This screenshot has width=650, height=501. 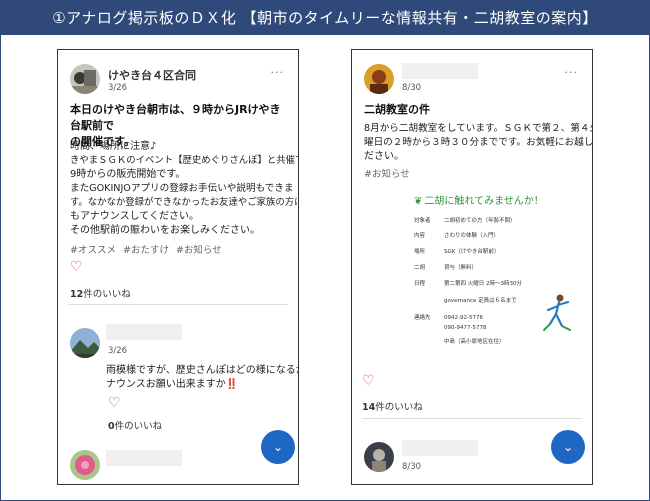 What do you see at coordinates (118, 88) in the screenshot?
I see `post-date: 3/26` at bounding box center [118, 88].